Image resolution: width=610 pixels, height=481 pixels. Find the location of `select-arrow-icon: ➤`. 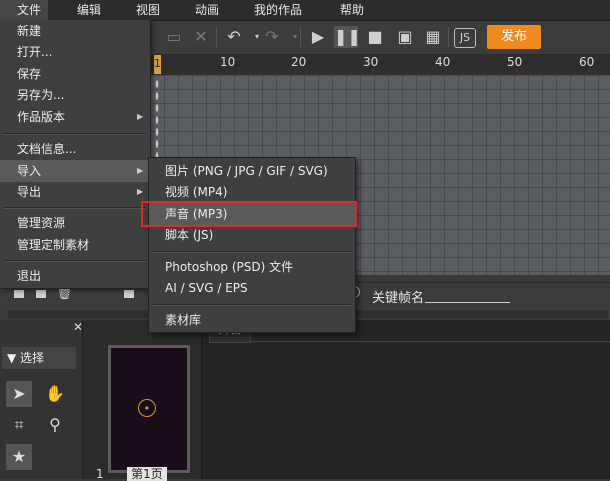

select-arrow-icon: ➤ is located at coordinates (19, 394).